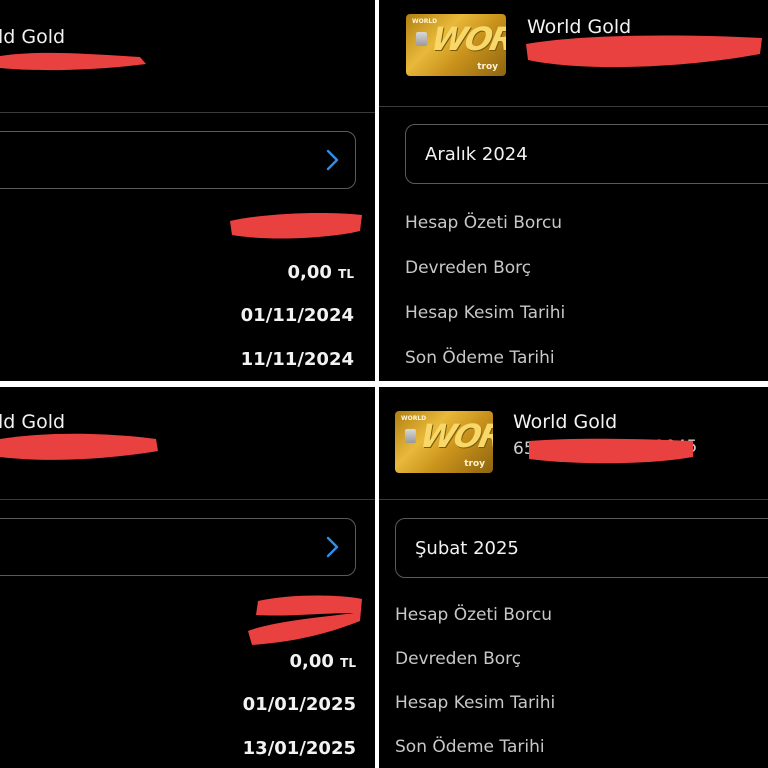 This screenshot has height=768, width=768. What do you see at coordinates (33, 37) in the screenshot?
I see `card-title: ld Gold` at bounding box center [33, 37].